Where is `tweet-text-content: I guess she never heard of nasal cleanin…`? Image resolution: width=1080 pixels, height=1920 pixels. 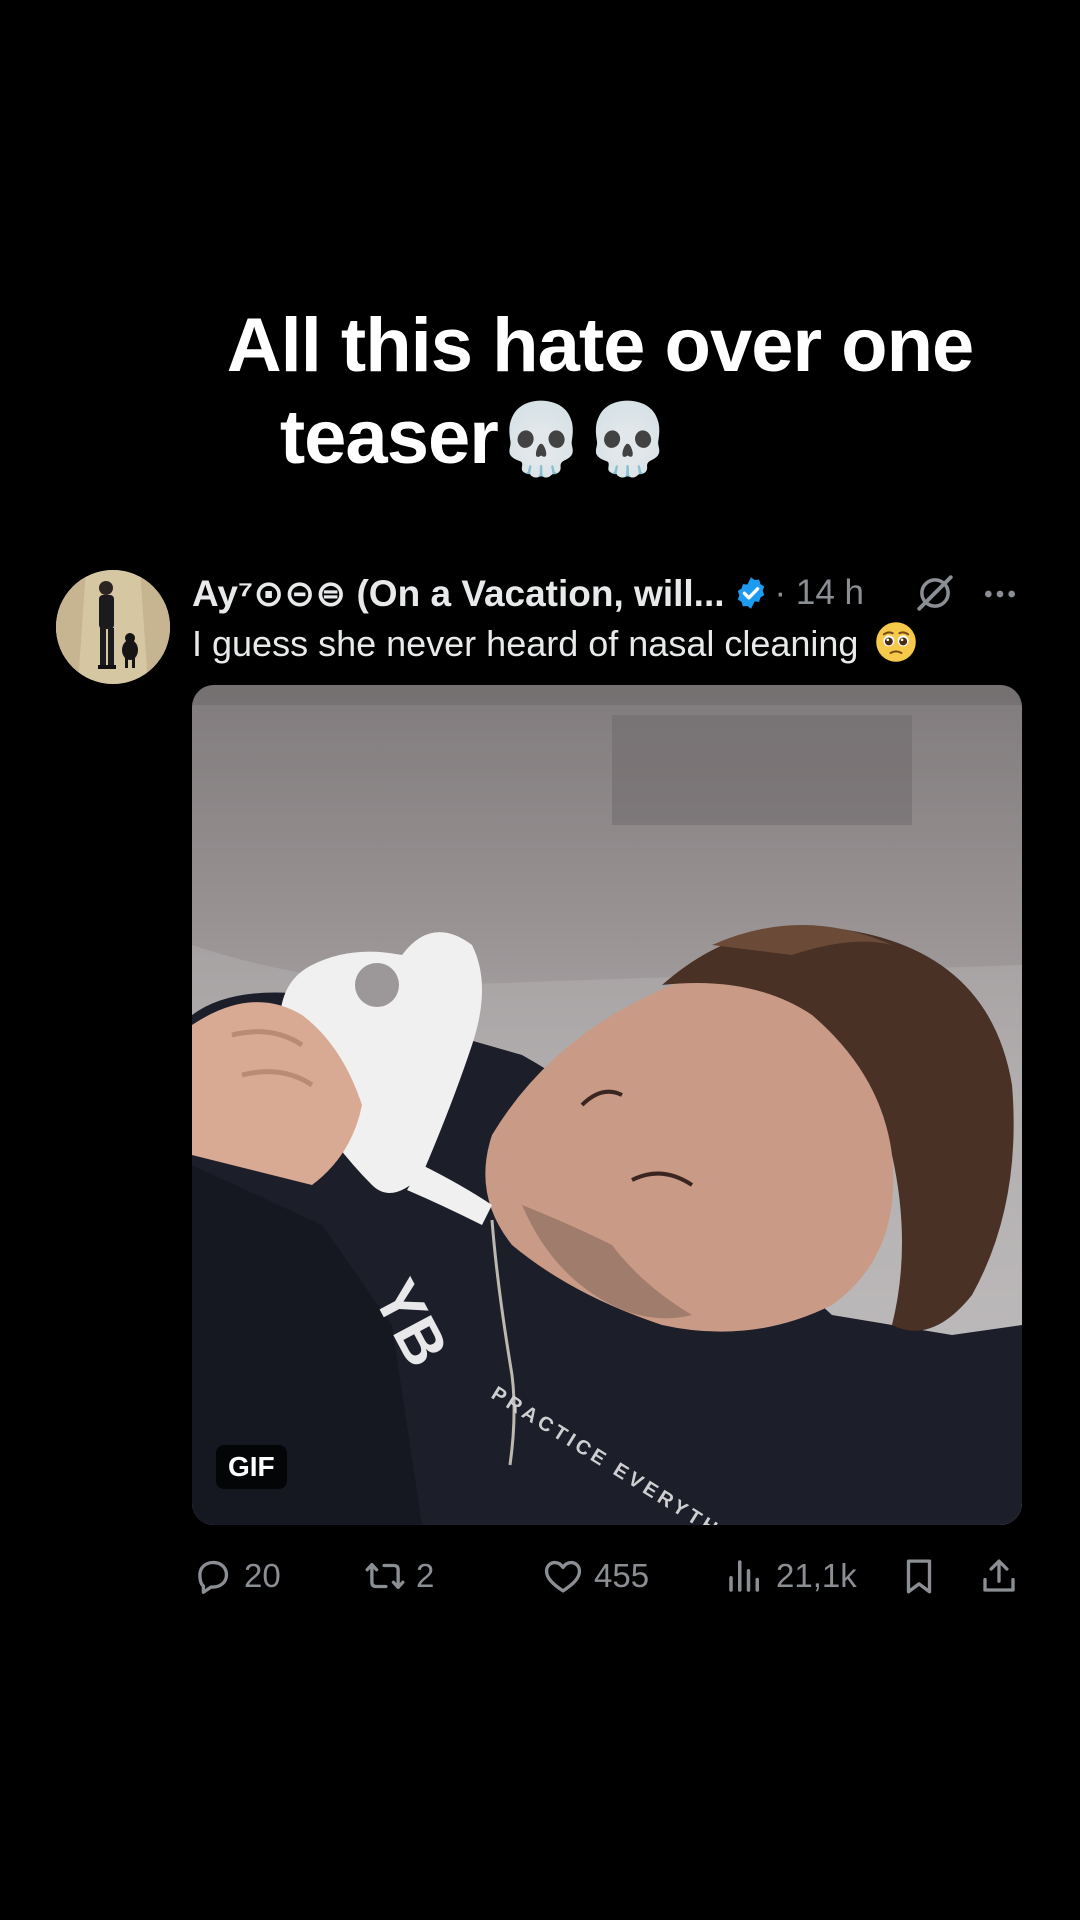
tweet-text-content: I guess she never heard of nasal cleanin… is located at coordinates (525, 643).